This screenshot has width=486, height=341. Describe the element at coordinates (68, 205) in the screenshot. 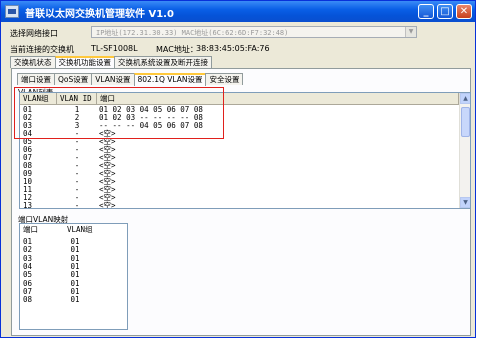

I see `table-row: 13 - <空>` at that location.